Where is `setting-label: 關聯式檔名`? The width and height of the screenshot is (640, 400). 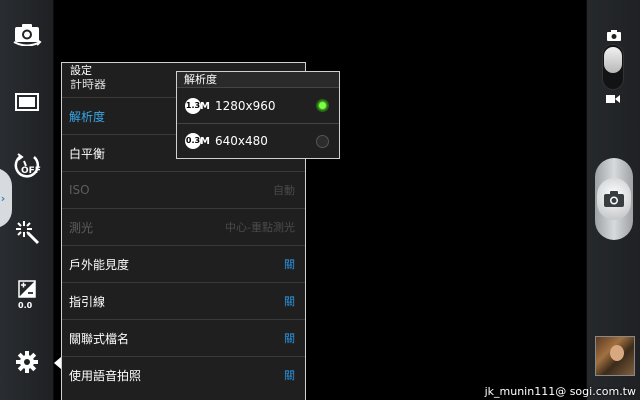 setting-label: 關聯式檔名 is located at coordinates (99, 338).